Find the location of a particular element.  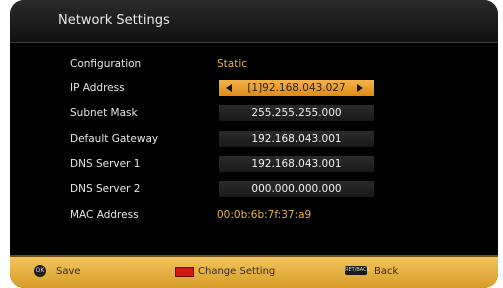

ip-address-value: [1]92.168.043.027 is located at coordinates (296, 88).